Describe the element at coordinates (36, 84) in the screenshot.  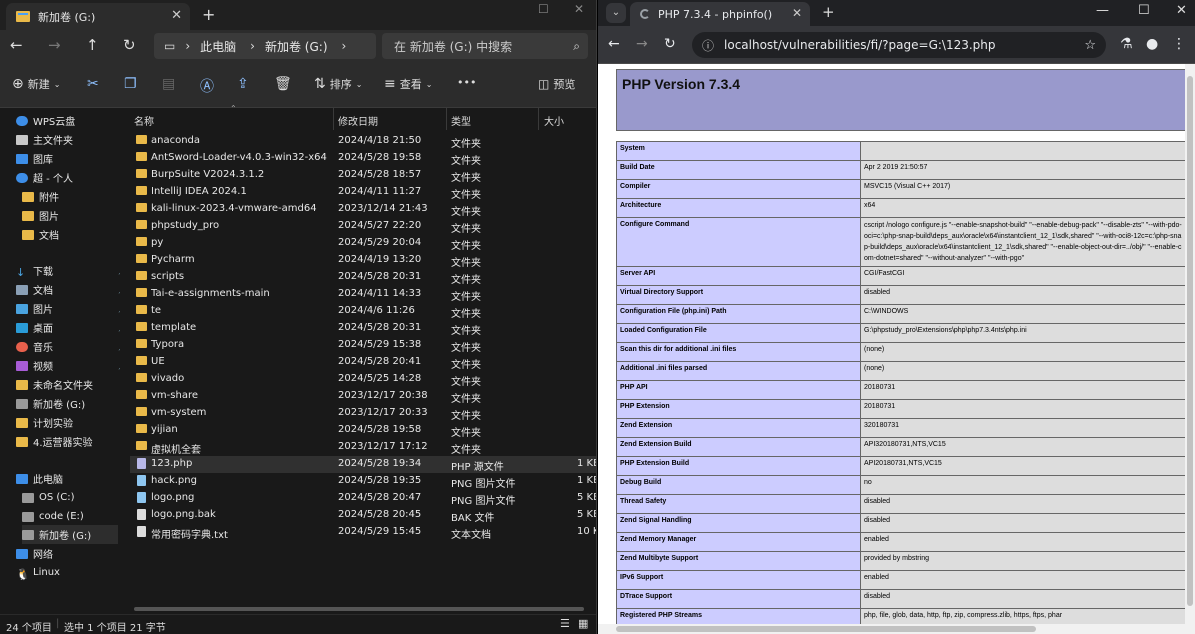
I see `new-button: ⊕ 新建 ⌄` at that location.